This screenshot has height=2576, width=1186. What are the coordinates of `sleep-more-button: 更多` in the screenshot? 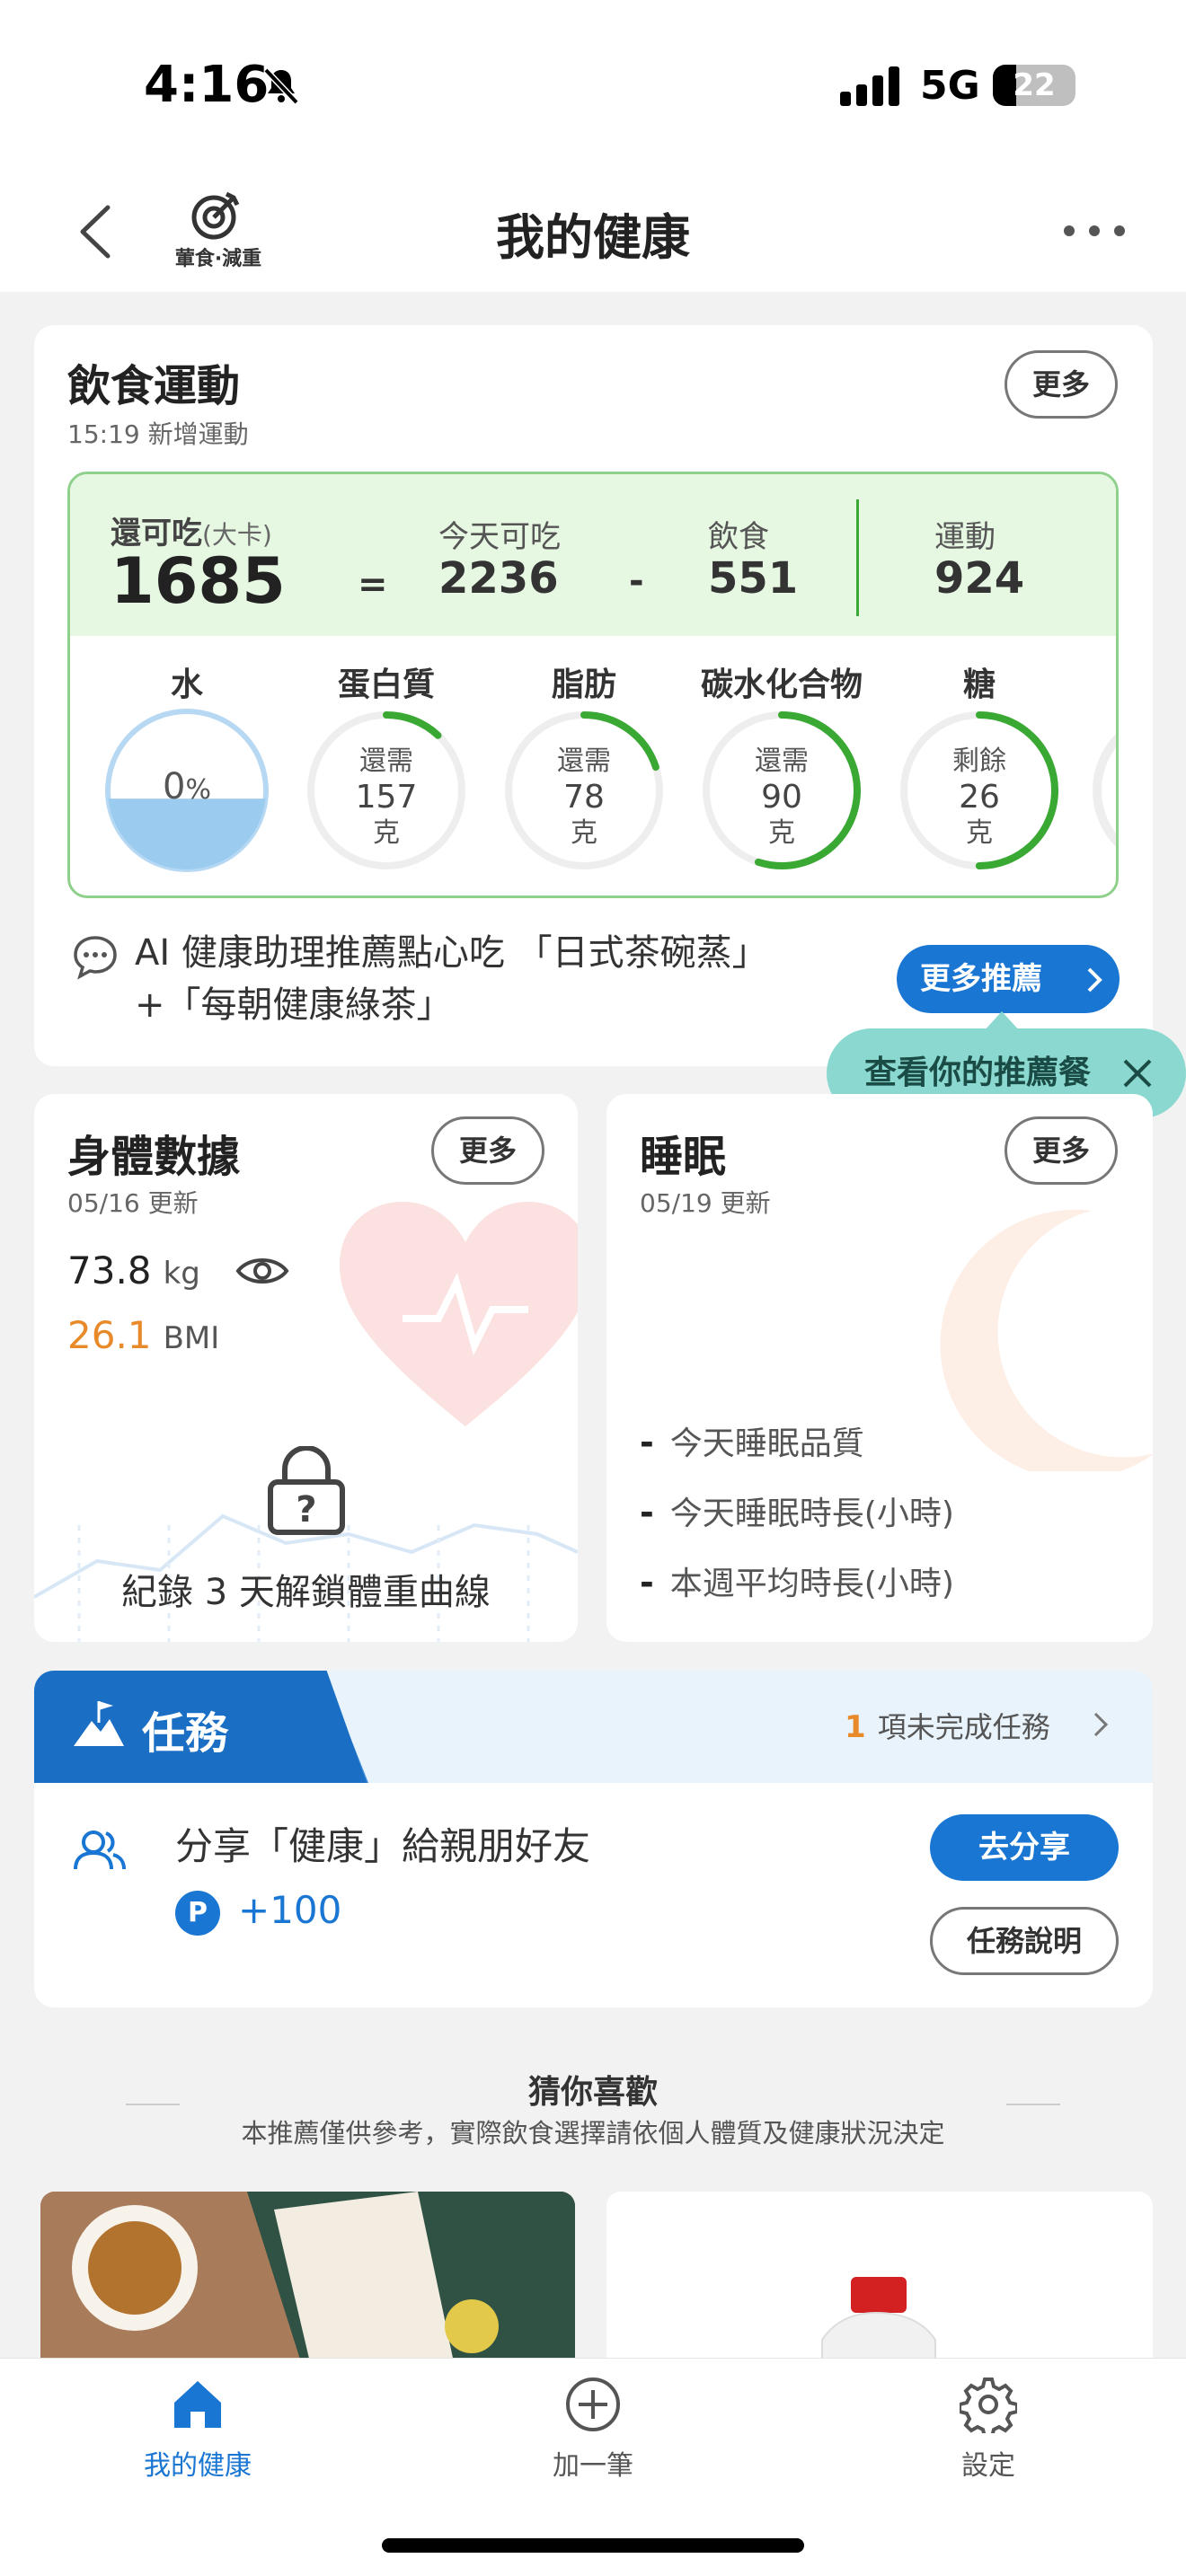 It's located at (1061, 1150).